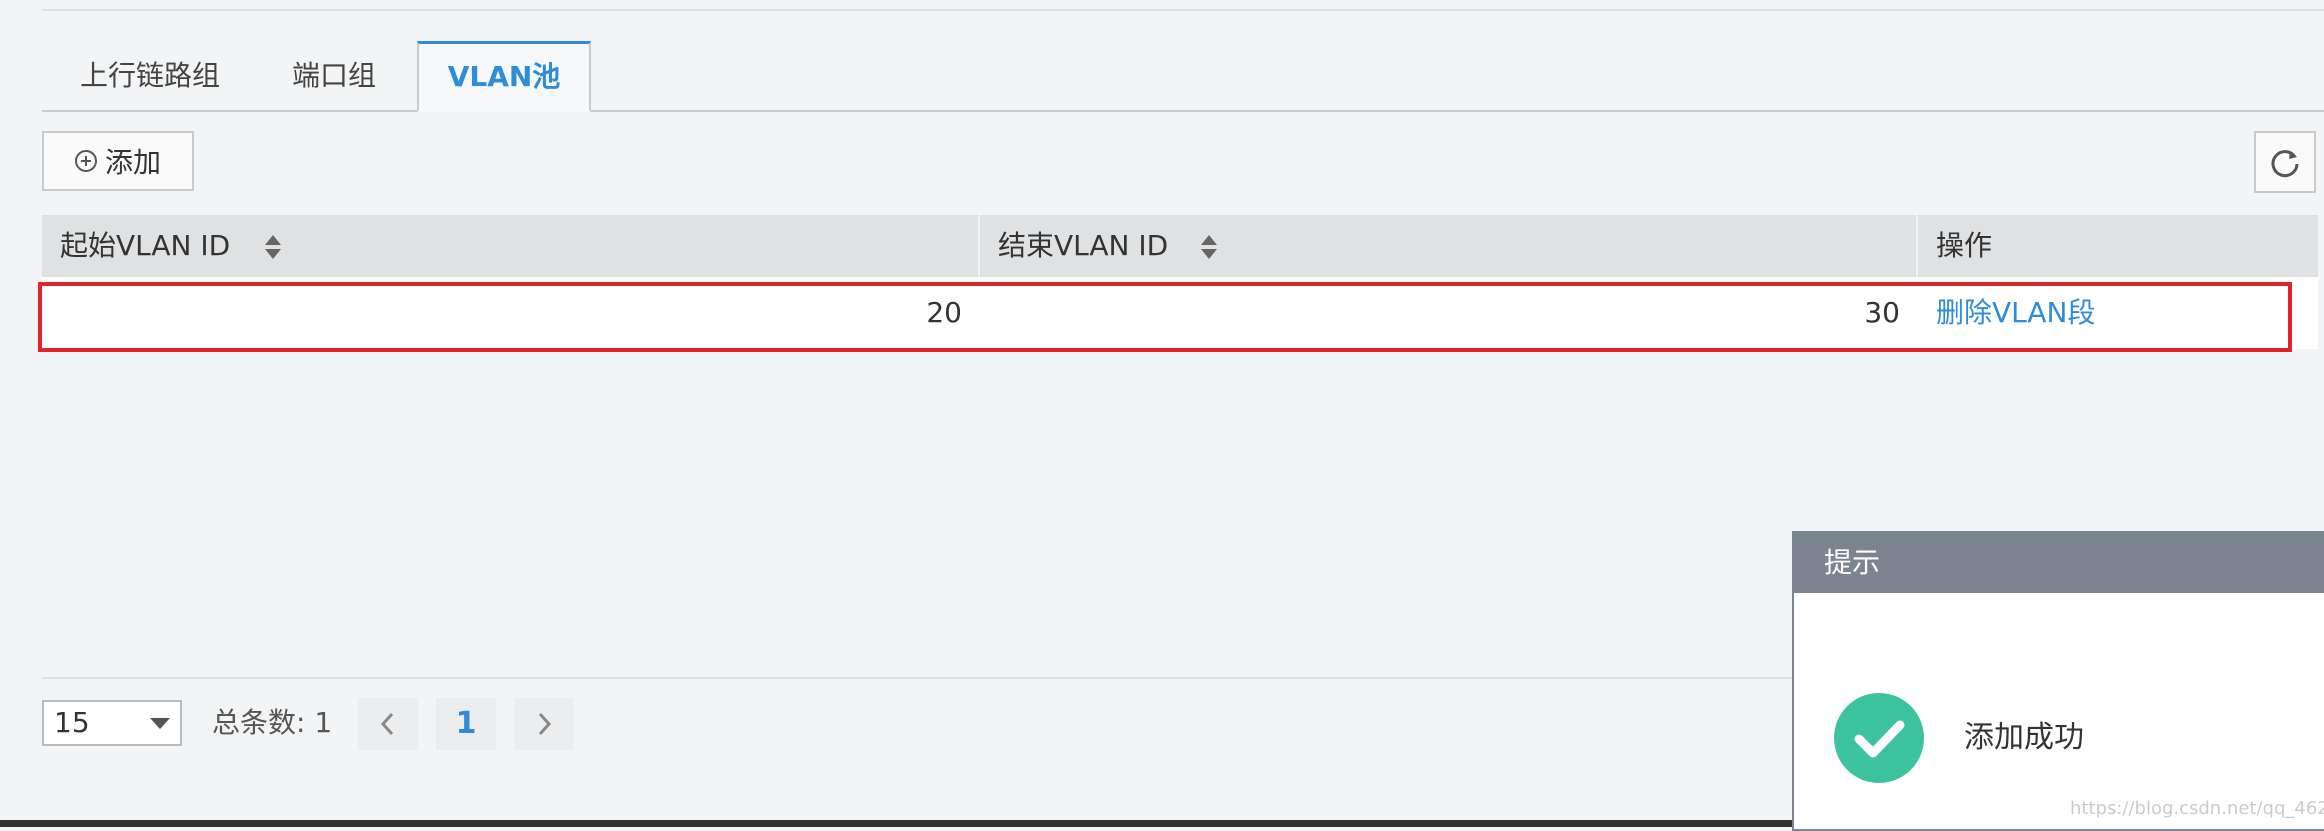 The height and width of the screenshot is (831, 2324). I want to click on column-header-start-vlan-id: 起始VLAN ID, so click(511, 246).